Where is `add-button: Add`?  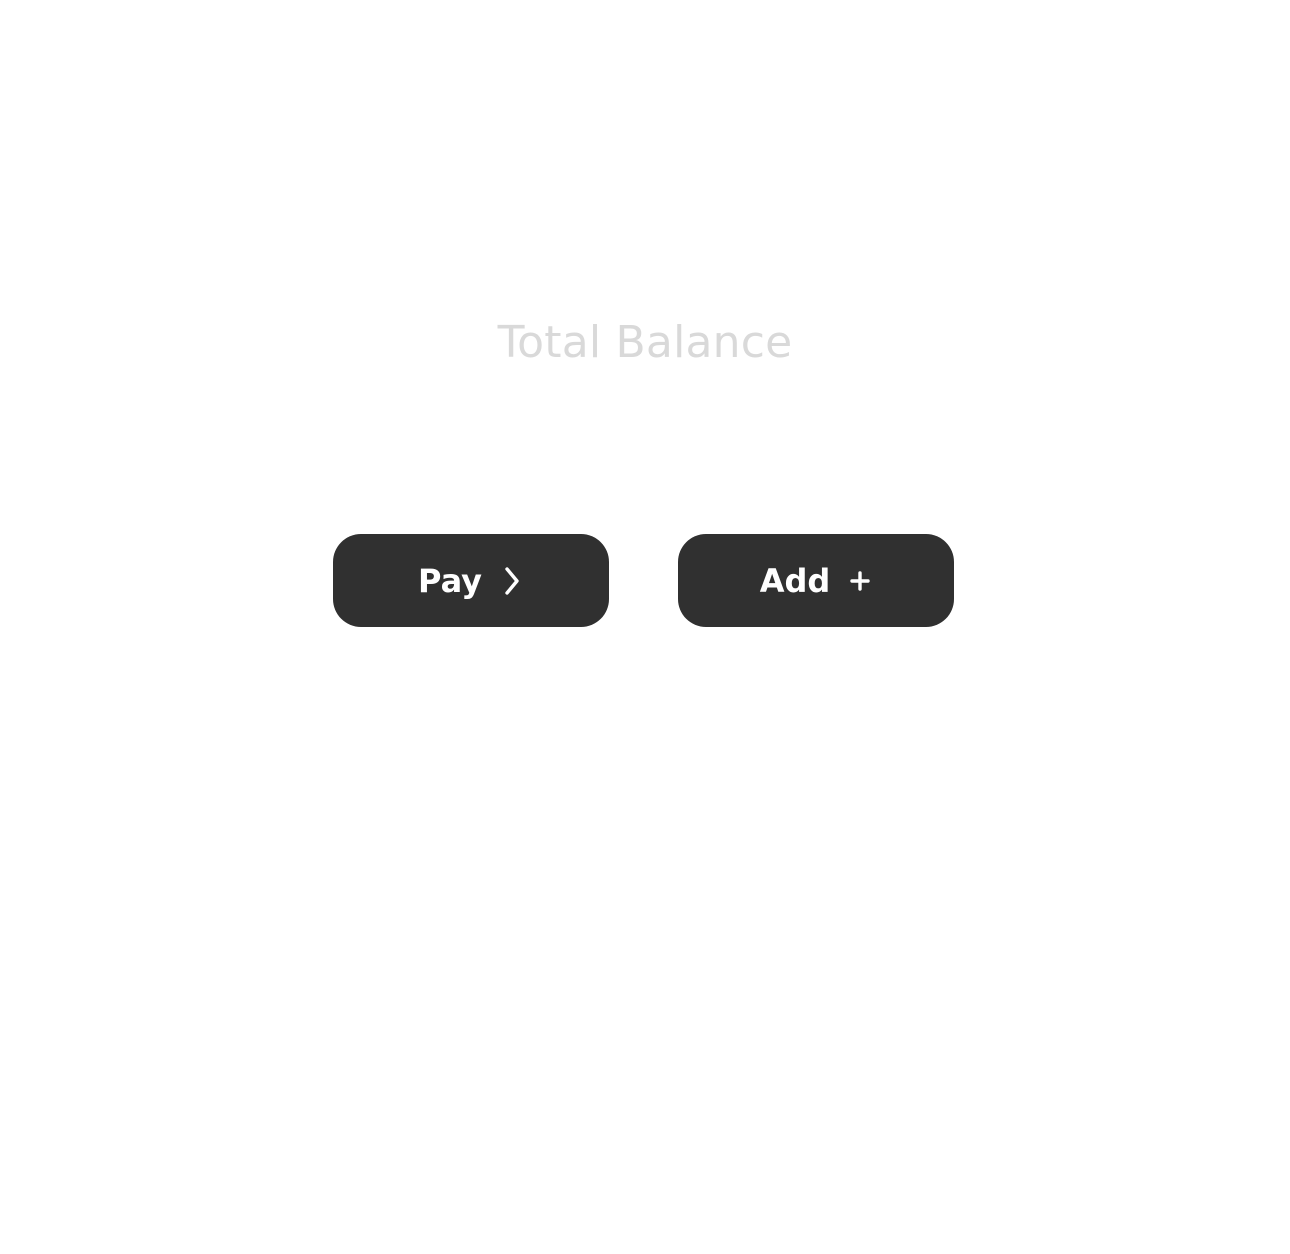
add-button: Add is located at coordinates (816, 580).